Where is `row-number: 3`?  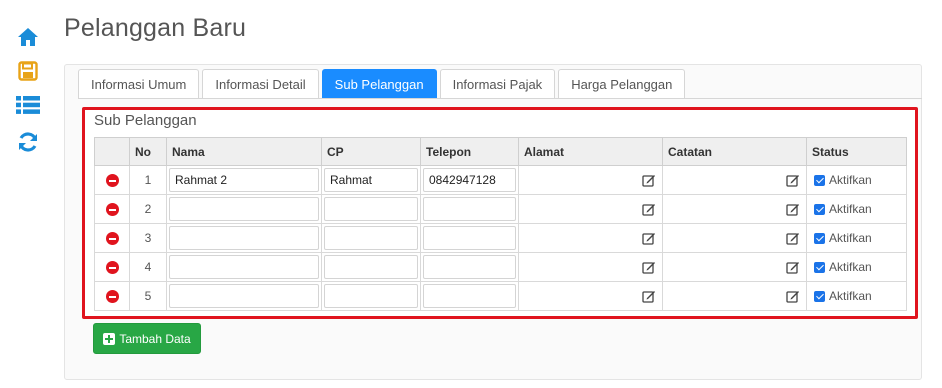 row-number: 3 is located at coordinates (148, 238).